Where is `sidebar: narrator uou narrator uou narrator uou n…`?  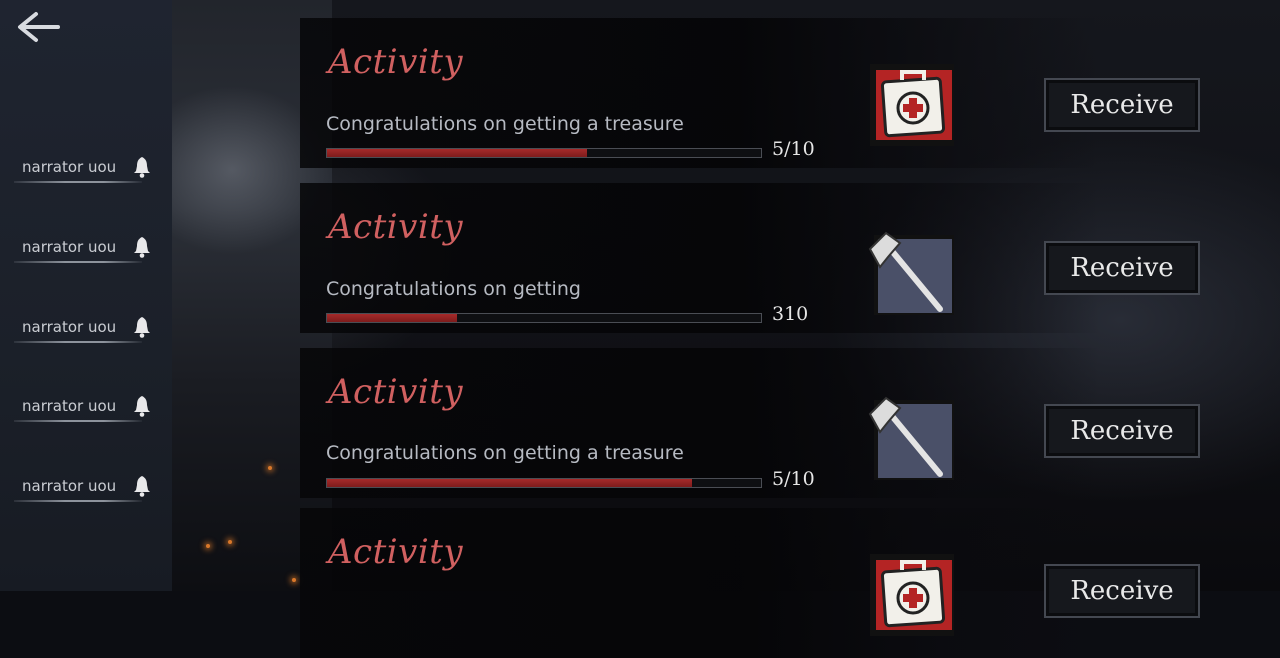 sidebar: narrator uou narrator uou narrator uou n… is located at coordinates (86, 295).